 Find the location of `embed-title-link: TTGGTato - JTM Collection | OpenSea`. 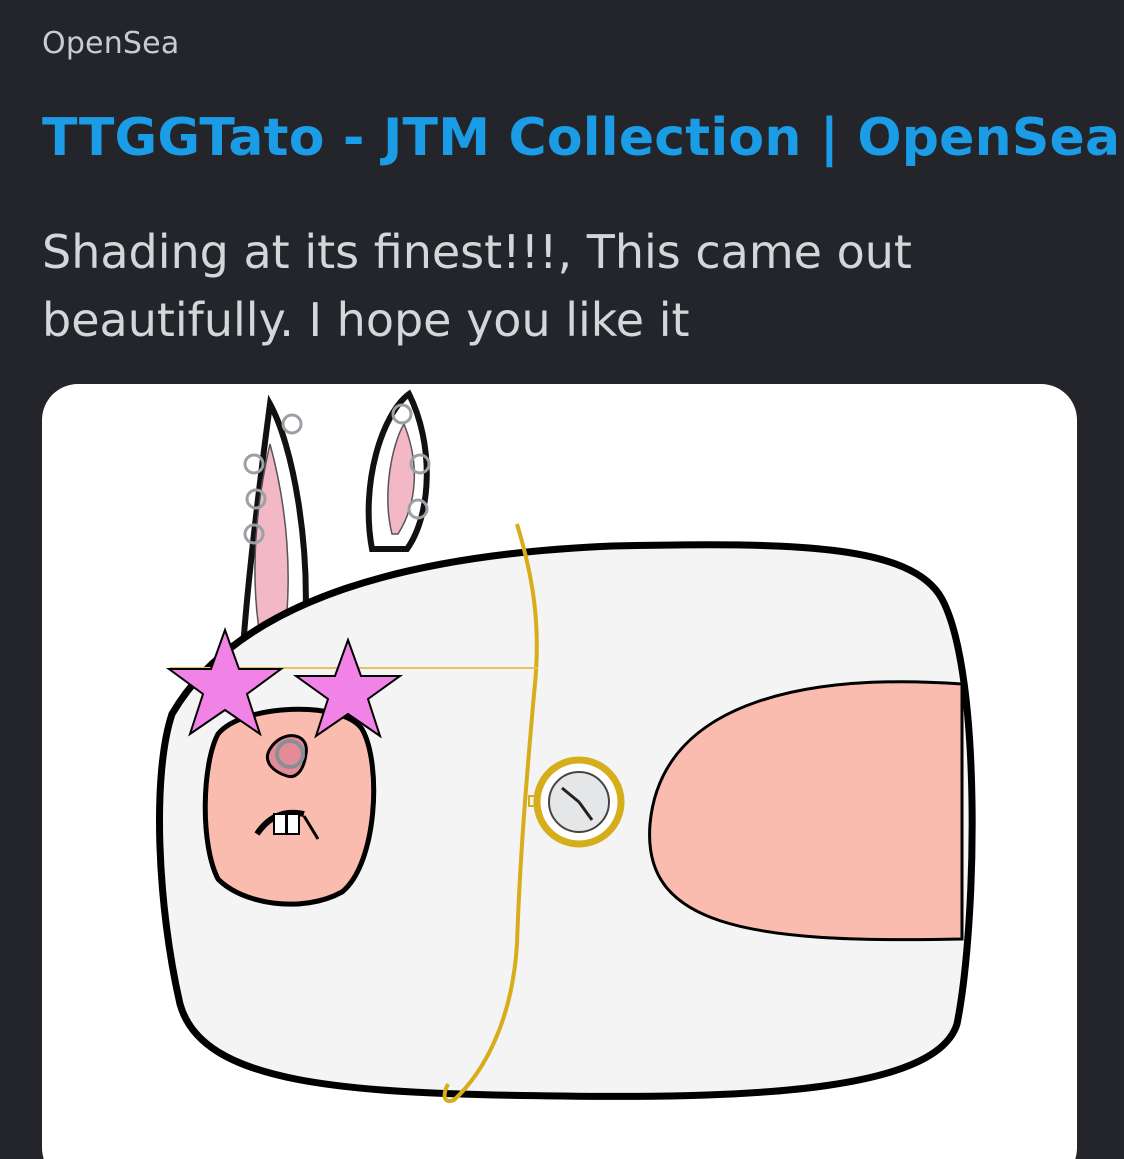

embed-title-link: TTGGTato - JTM Collection | OpenSea is located at coordinates (581, 138).